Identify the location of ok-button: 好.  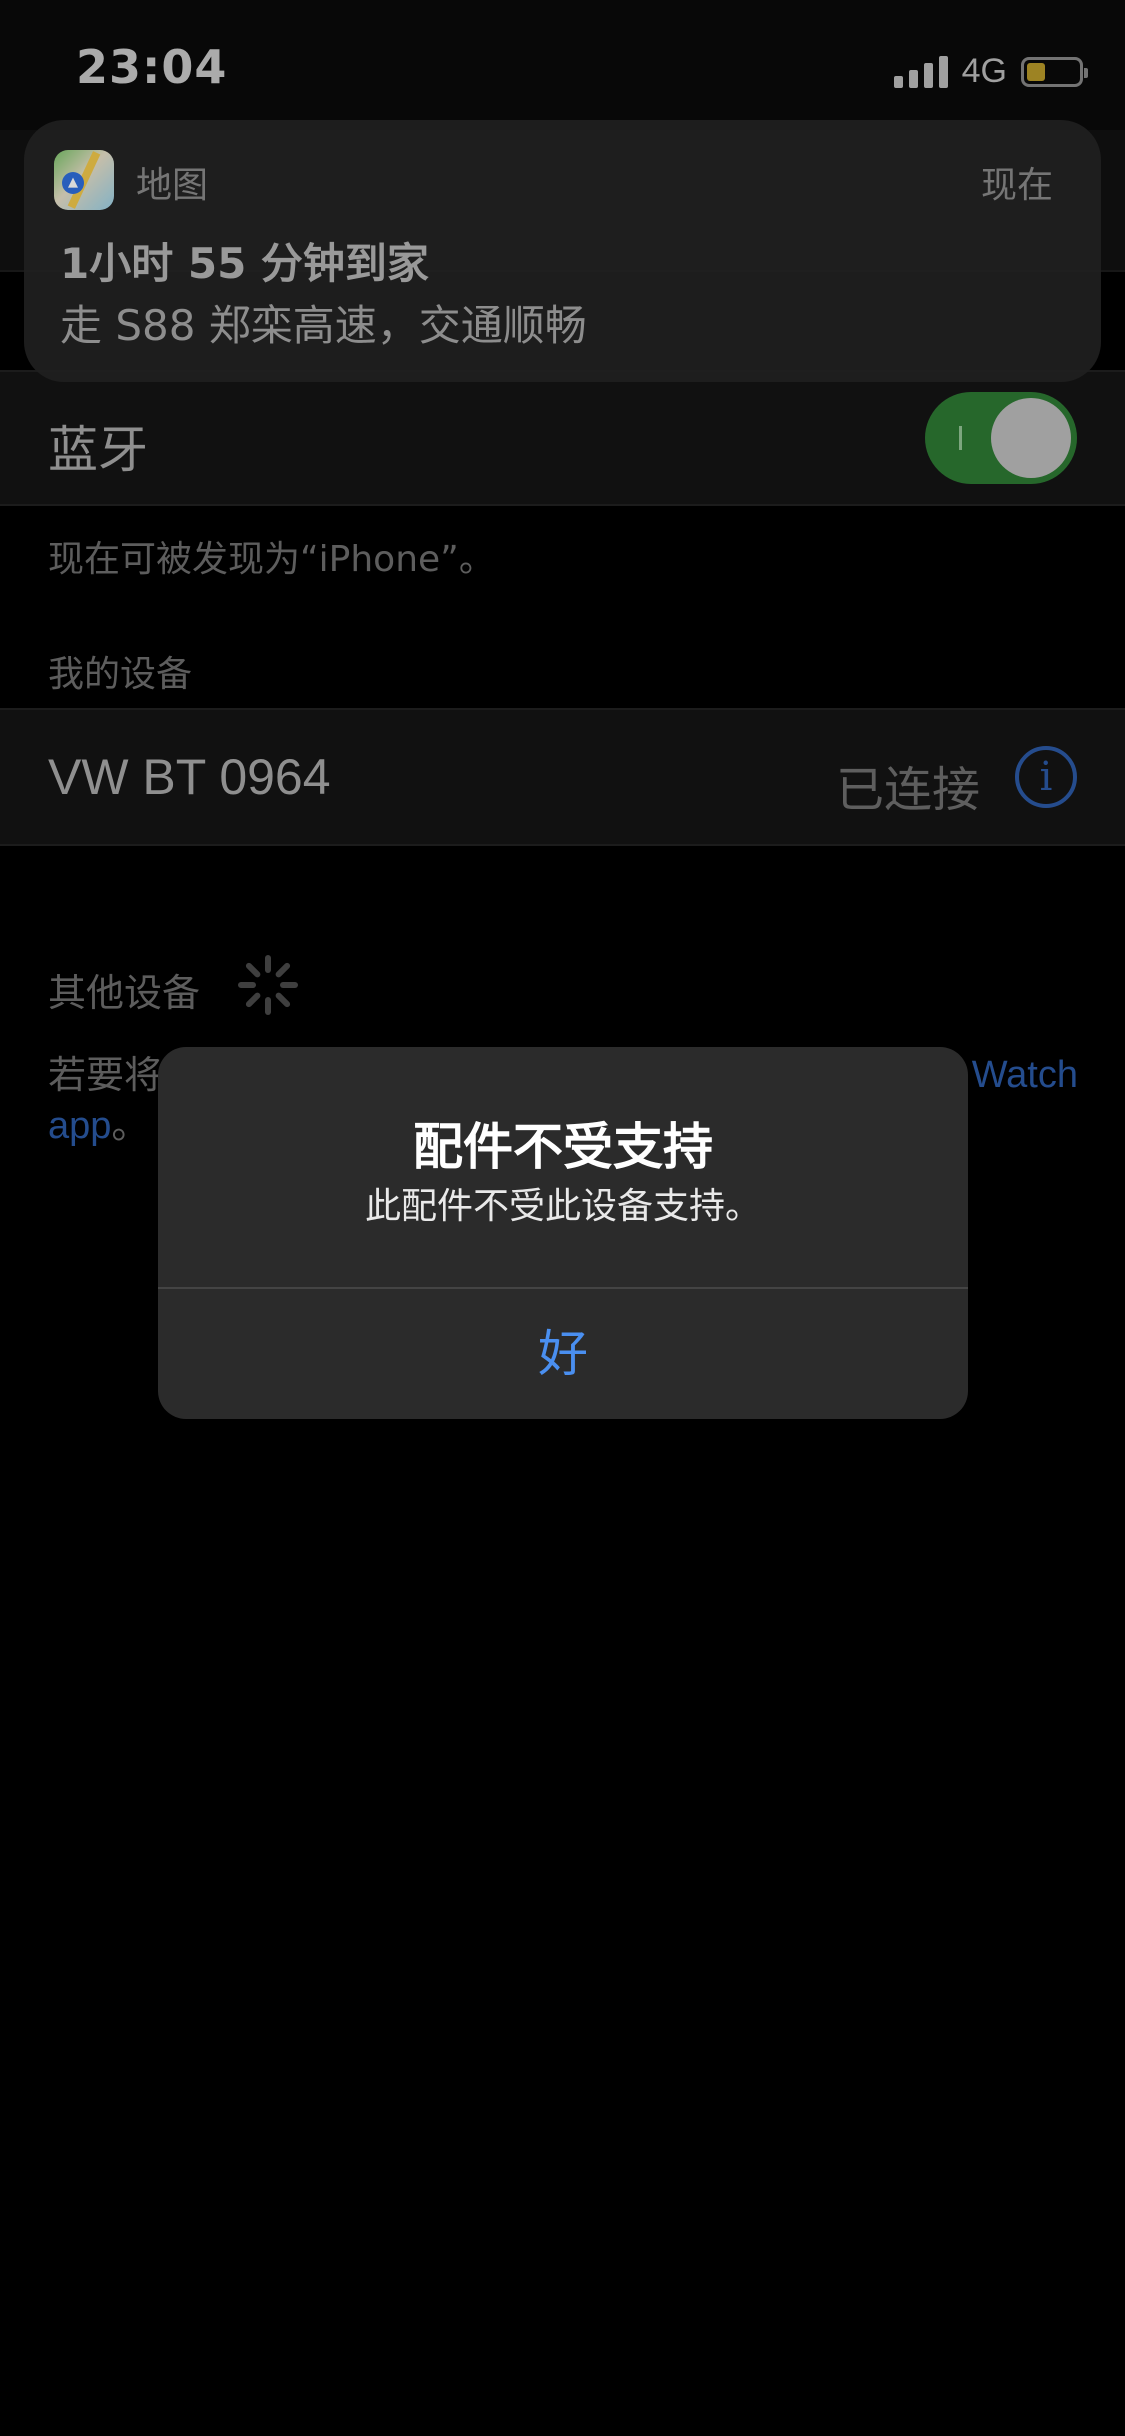
(563, 1354).